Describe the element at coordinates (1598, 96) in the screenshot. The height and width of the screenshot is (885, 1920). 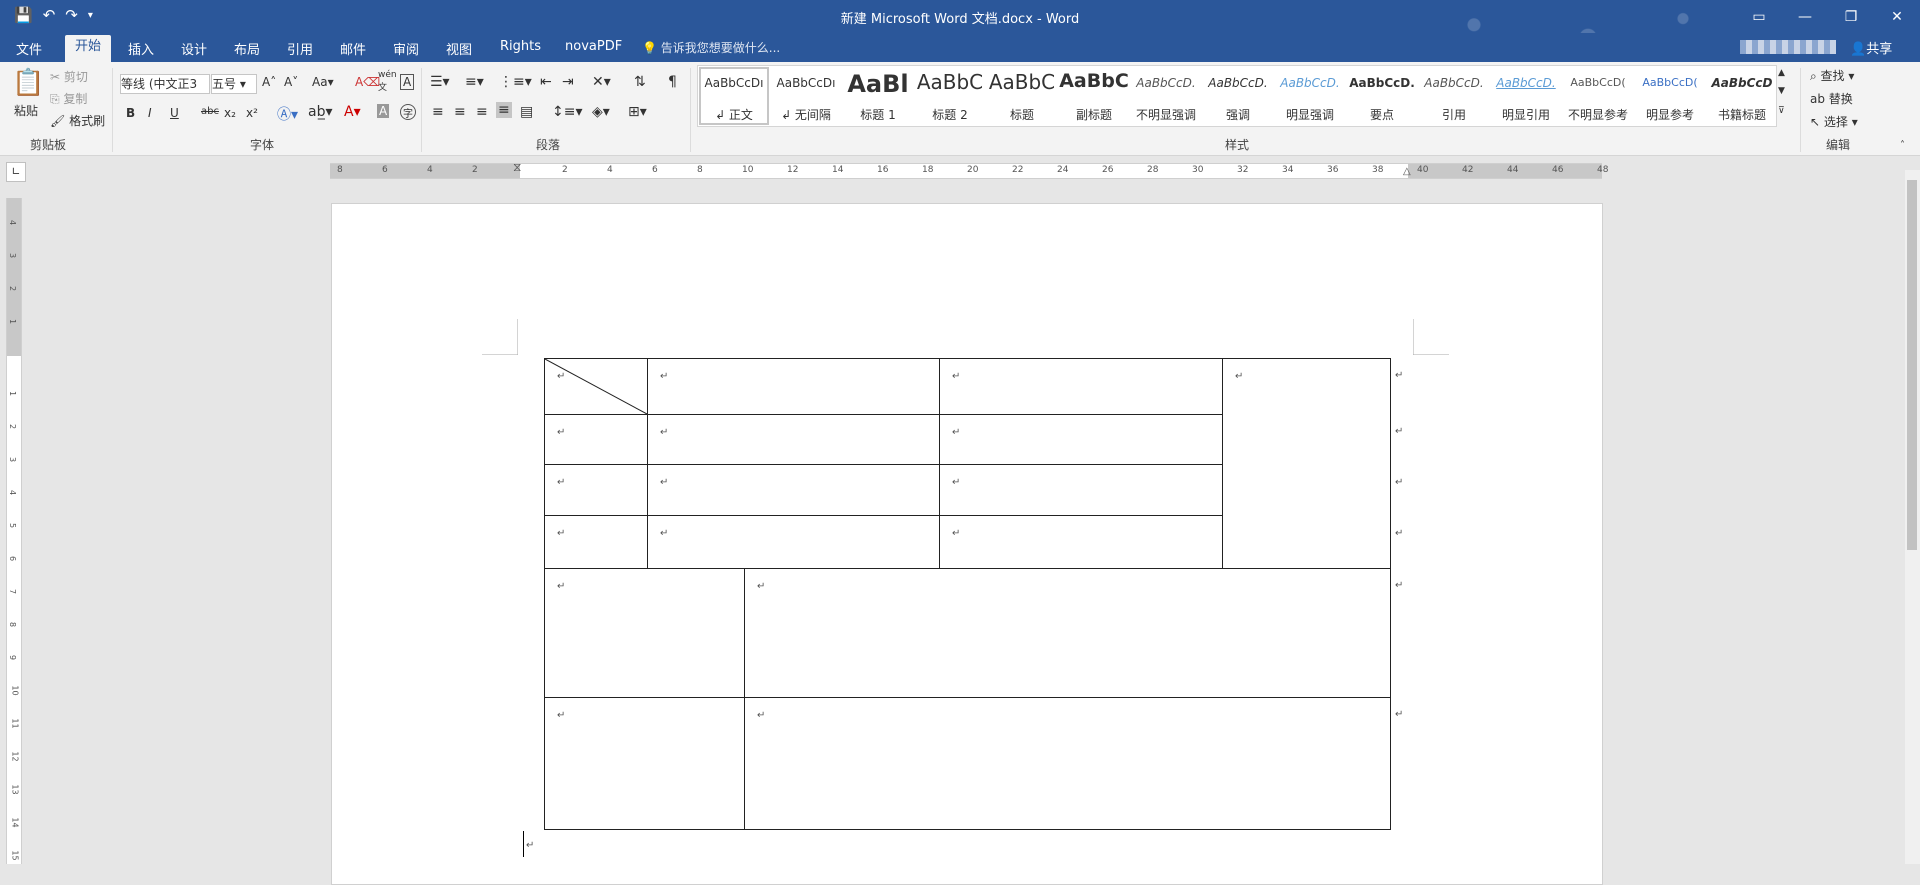
I see `style-subtle-reference: AaBbCcD(不明显参考` at that location.